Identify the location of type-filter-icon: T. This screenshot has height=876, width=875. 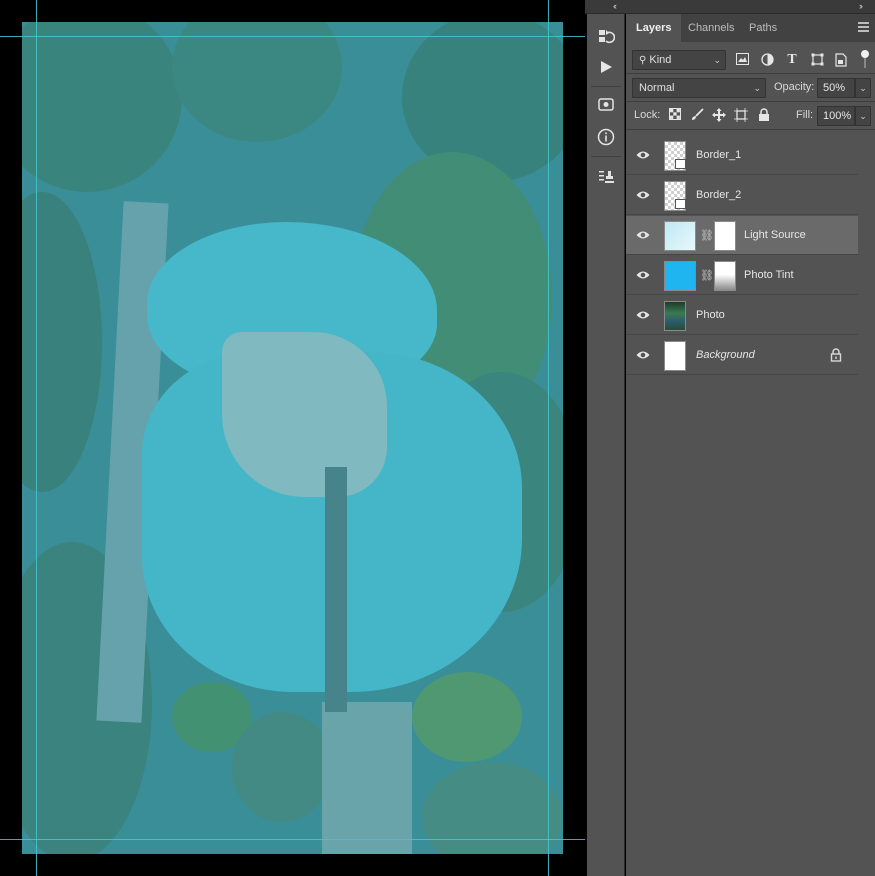
(792, 60).